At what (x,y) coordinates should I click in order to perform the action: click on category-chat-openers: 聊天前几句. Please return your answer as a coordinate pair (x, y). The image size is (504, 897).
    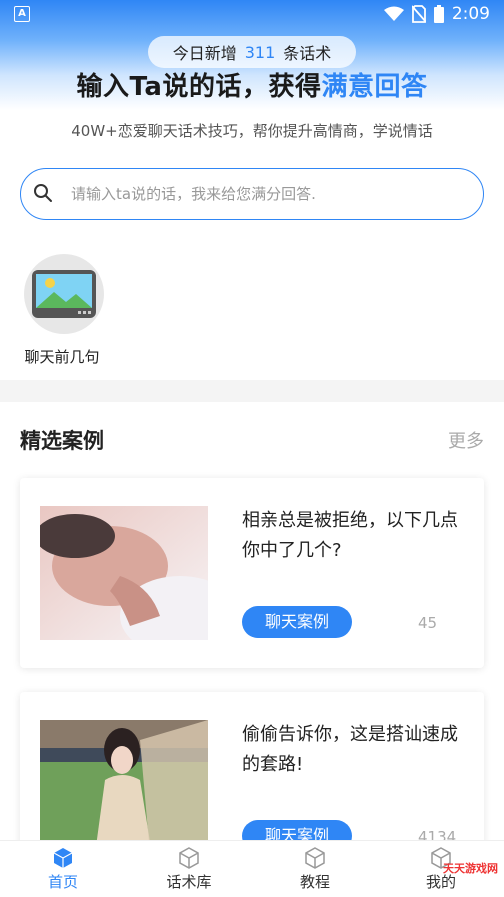
    Looking at the image, I should click on (64, 310).